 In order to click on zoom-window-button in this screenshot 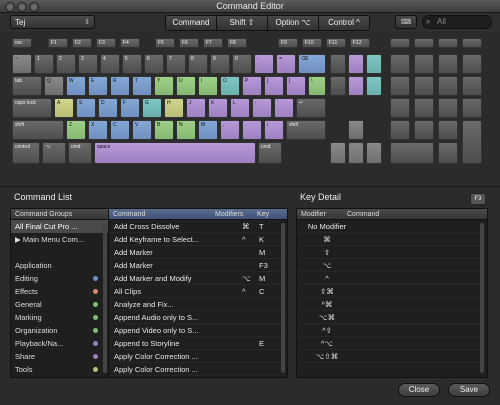, I will do `click(34, 7)`.